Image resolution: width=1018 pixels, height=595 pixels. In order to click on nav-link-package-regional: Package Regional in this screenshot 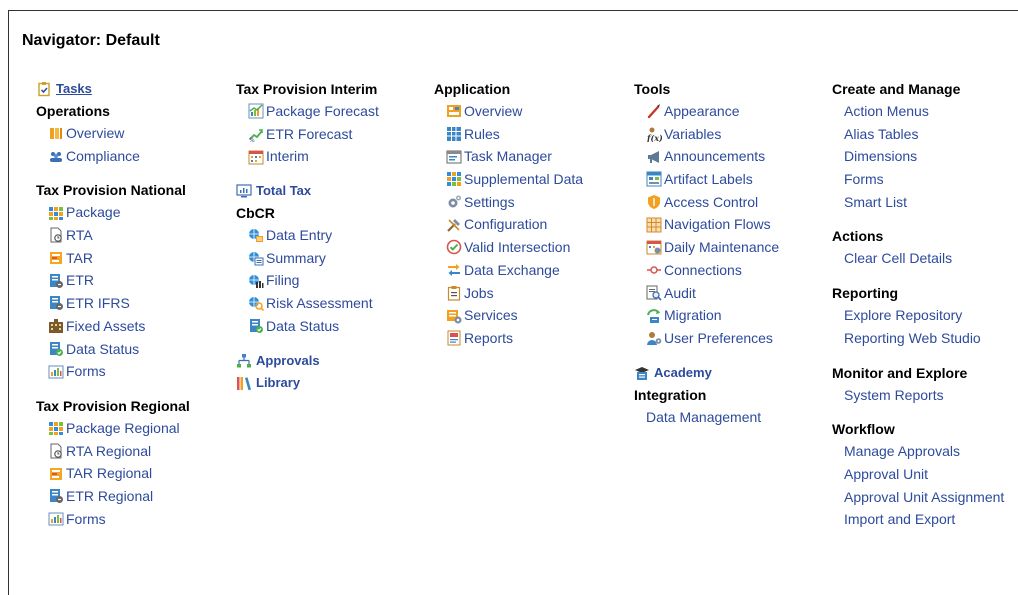, I will do `click(113, 428)`.